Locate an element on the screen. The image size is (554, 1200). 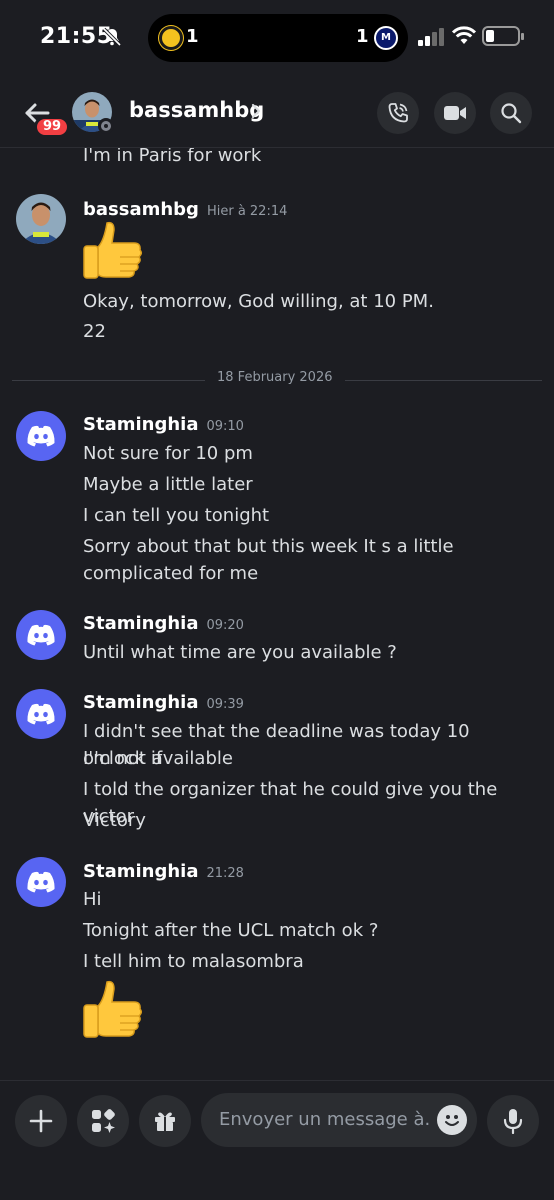
emoji-button is located at coordinates (452, 1120).